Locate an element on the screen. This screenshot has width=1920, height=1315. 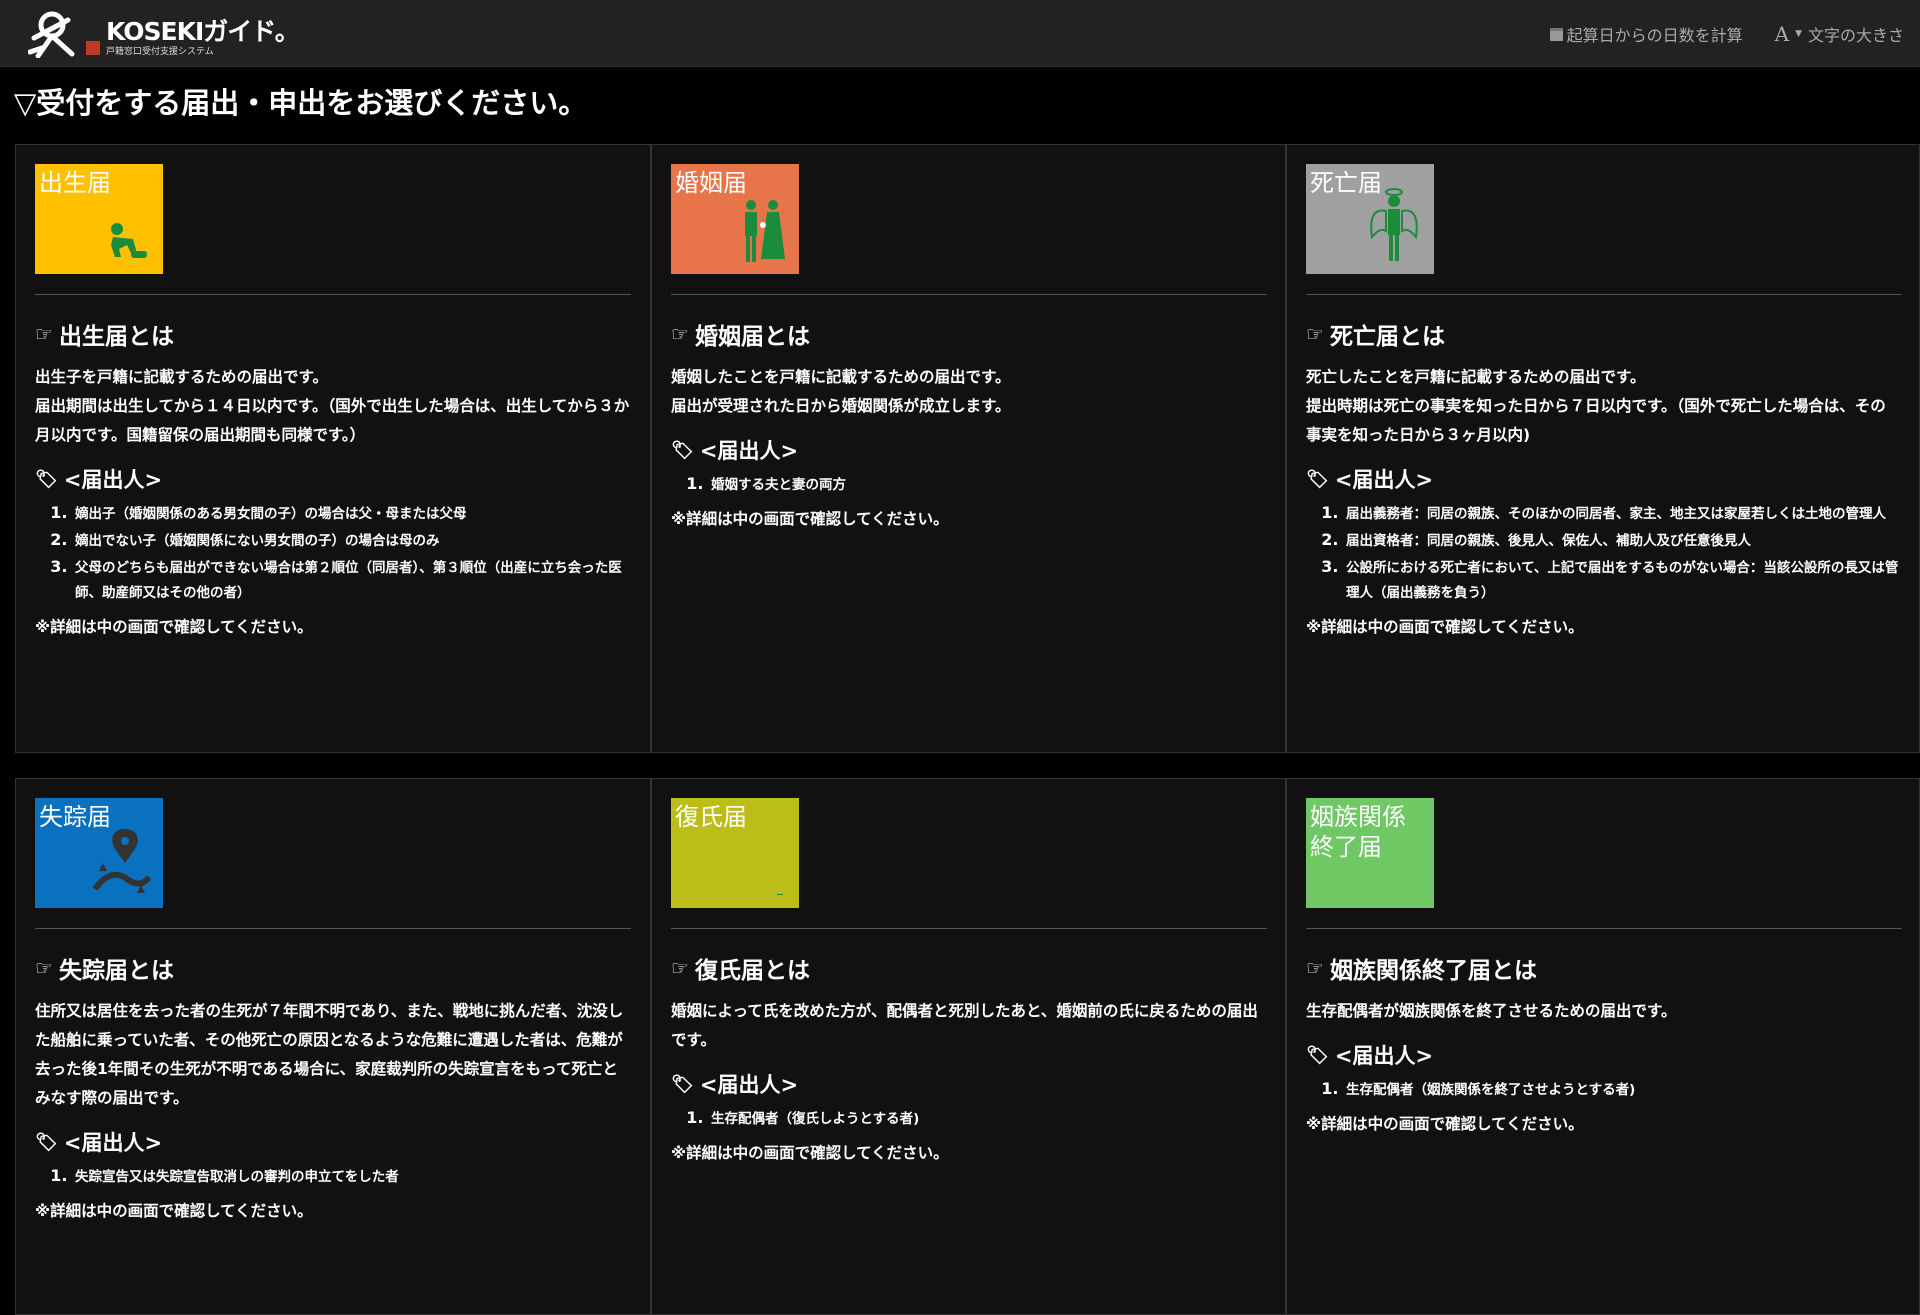
applicant-list: 生存配偶者（姻族関係を終了させようとする者) is located at coordinates (1603, 1089).